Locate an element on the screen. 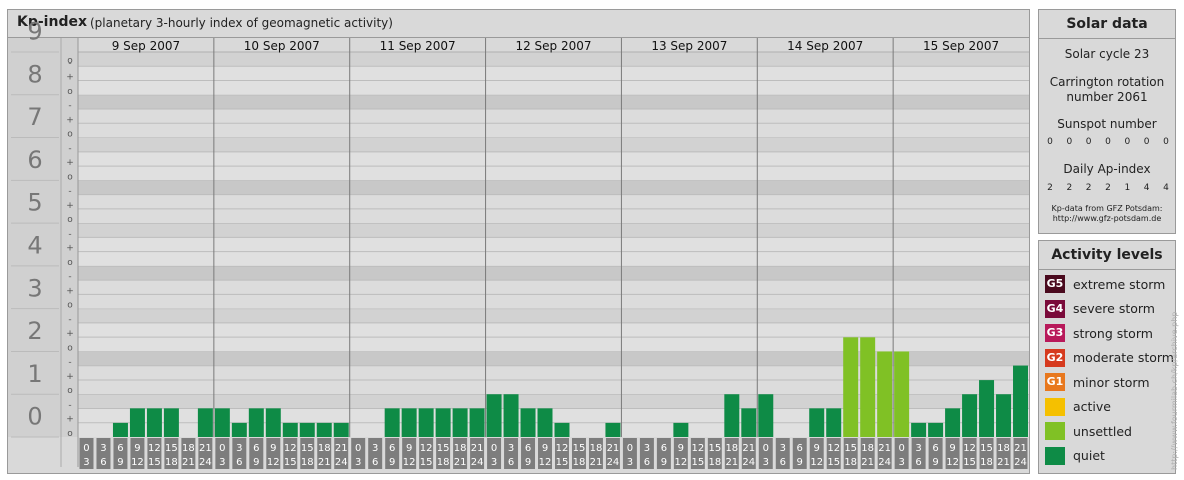 The width and height of the screenshot is (1184, 480). y-tick-label: 0 is located at coordinates (34, 417).